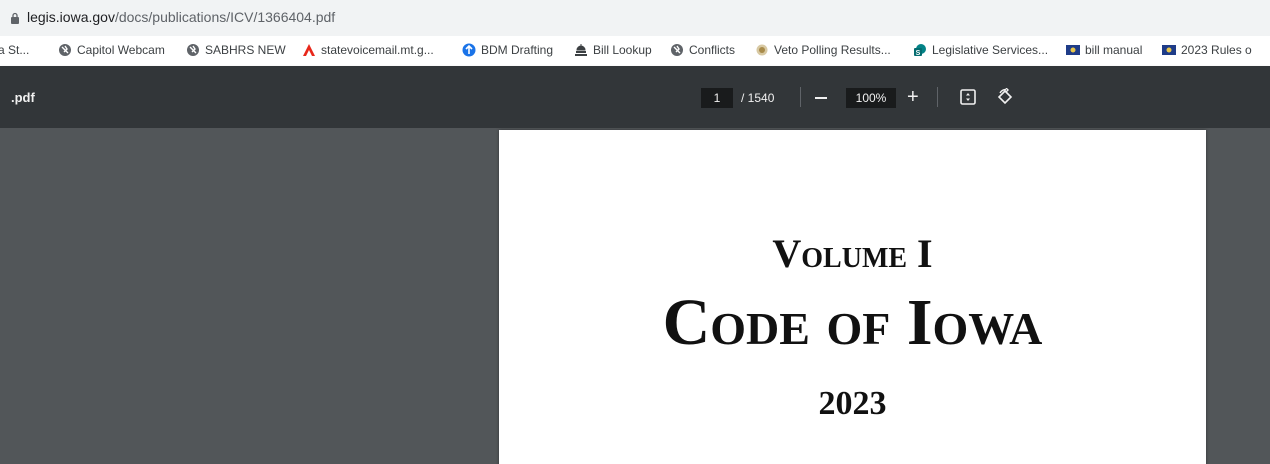 This screenshot has height=464, width=1270. What do you see at coordinates (23, 97) in the screenshot?
I see `pdf-title: .pdf` at bounding box center [23, 97].